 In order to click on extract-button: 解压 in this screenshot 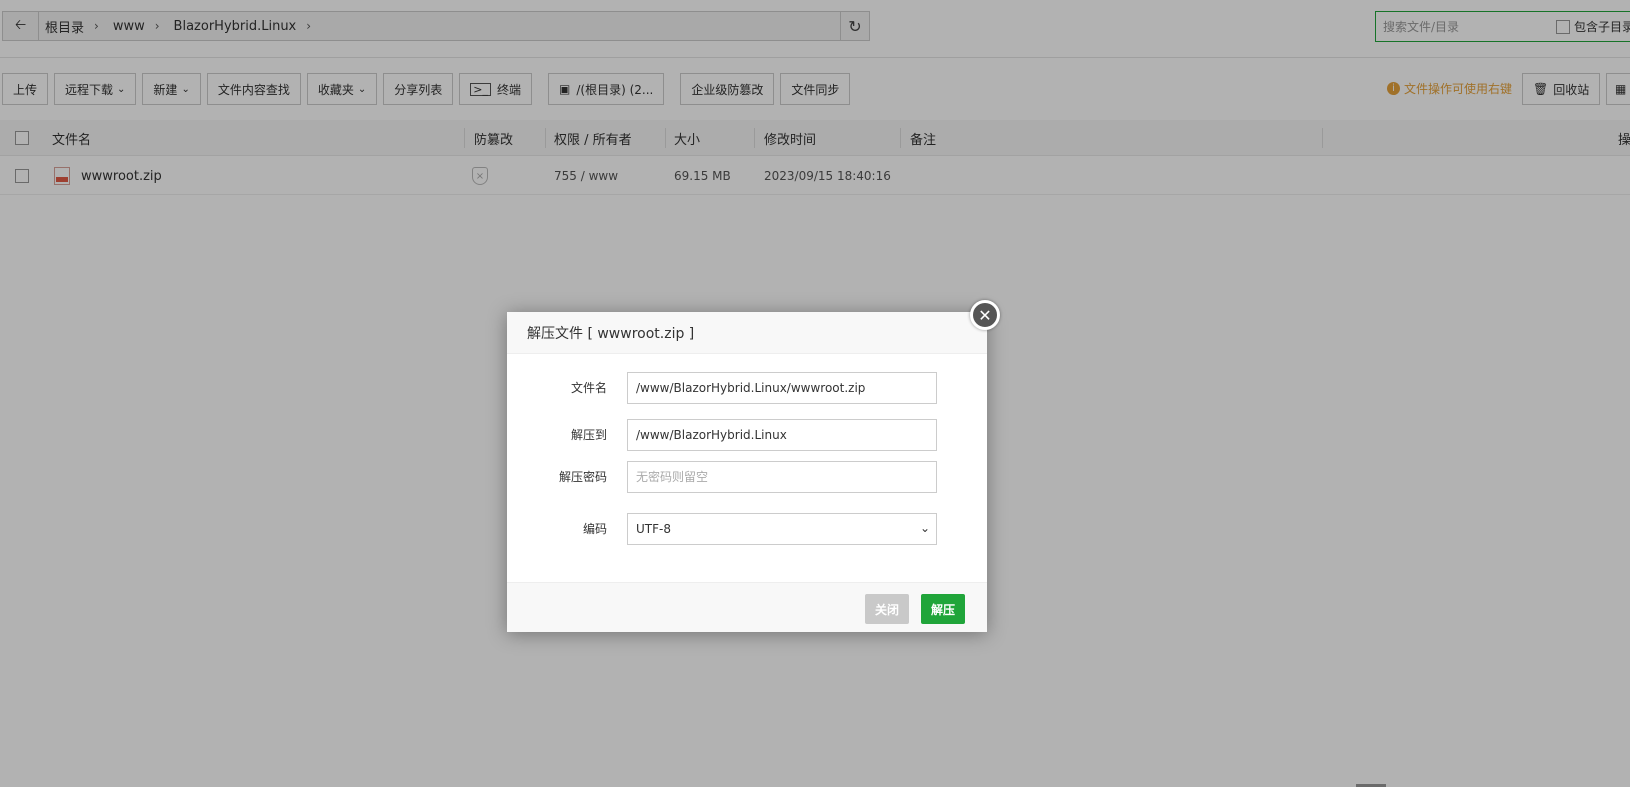, I will do `click(943, 609)`.